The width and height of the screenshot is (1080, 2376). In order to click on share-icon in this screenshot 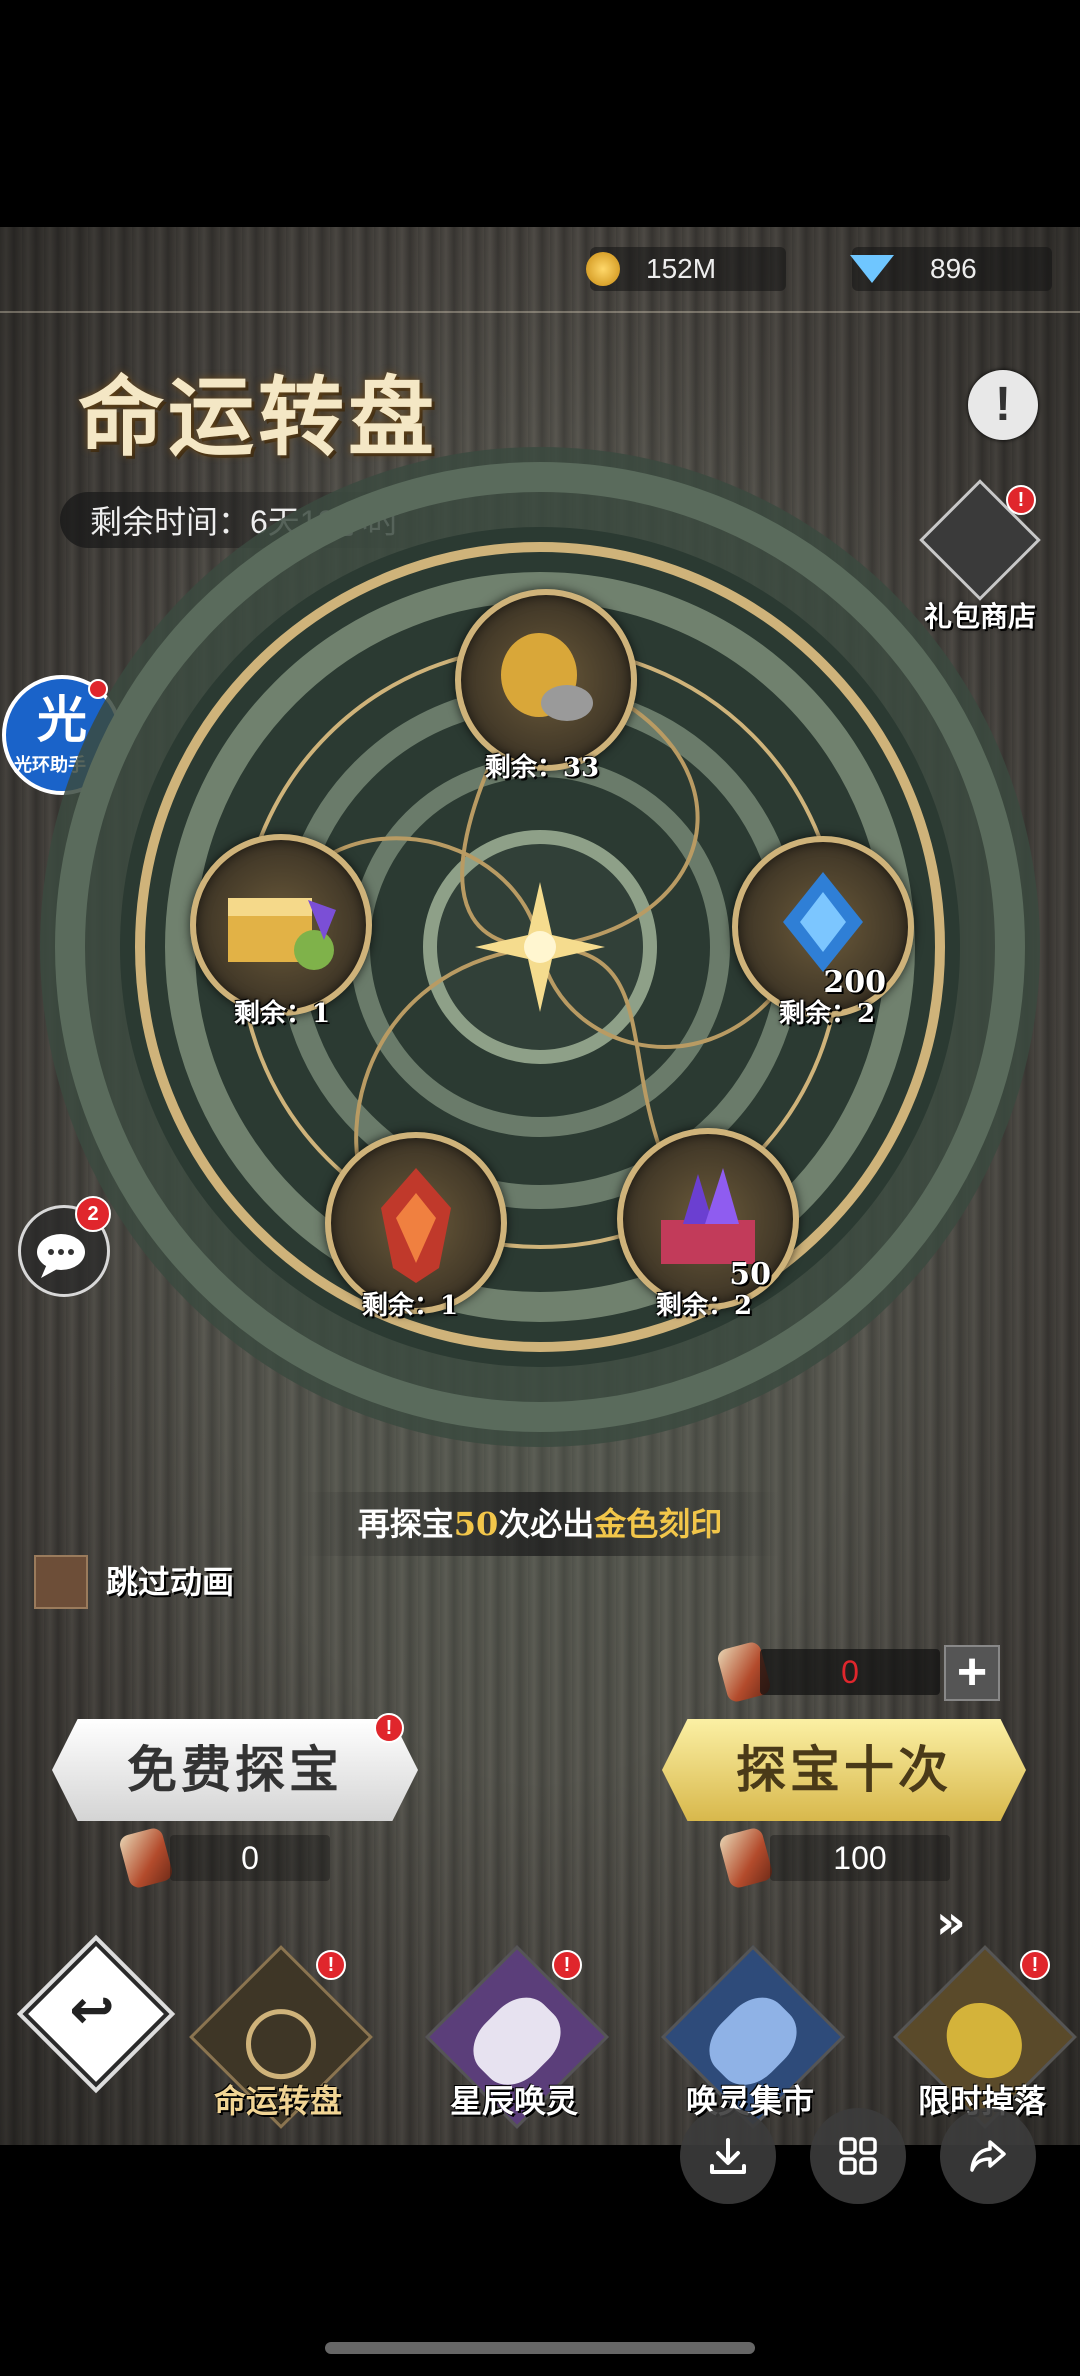, I will do `click(988, 2156)`.